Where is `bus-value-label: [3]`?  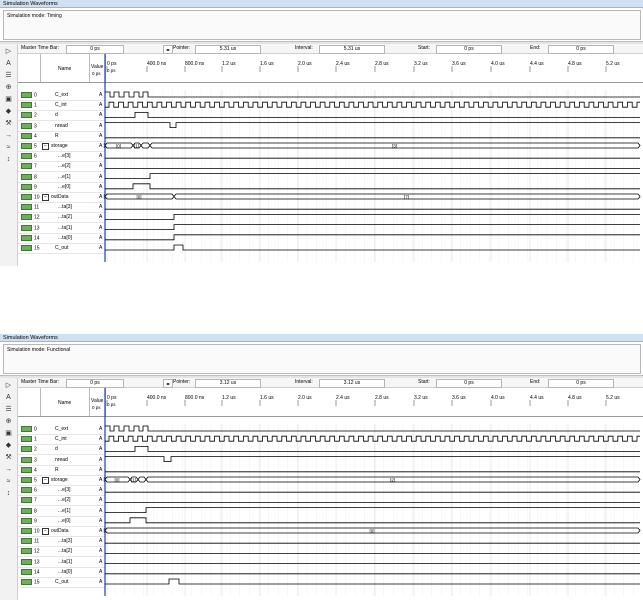
bus-value-label: [3] is located at coordinates (394, 145).